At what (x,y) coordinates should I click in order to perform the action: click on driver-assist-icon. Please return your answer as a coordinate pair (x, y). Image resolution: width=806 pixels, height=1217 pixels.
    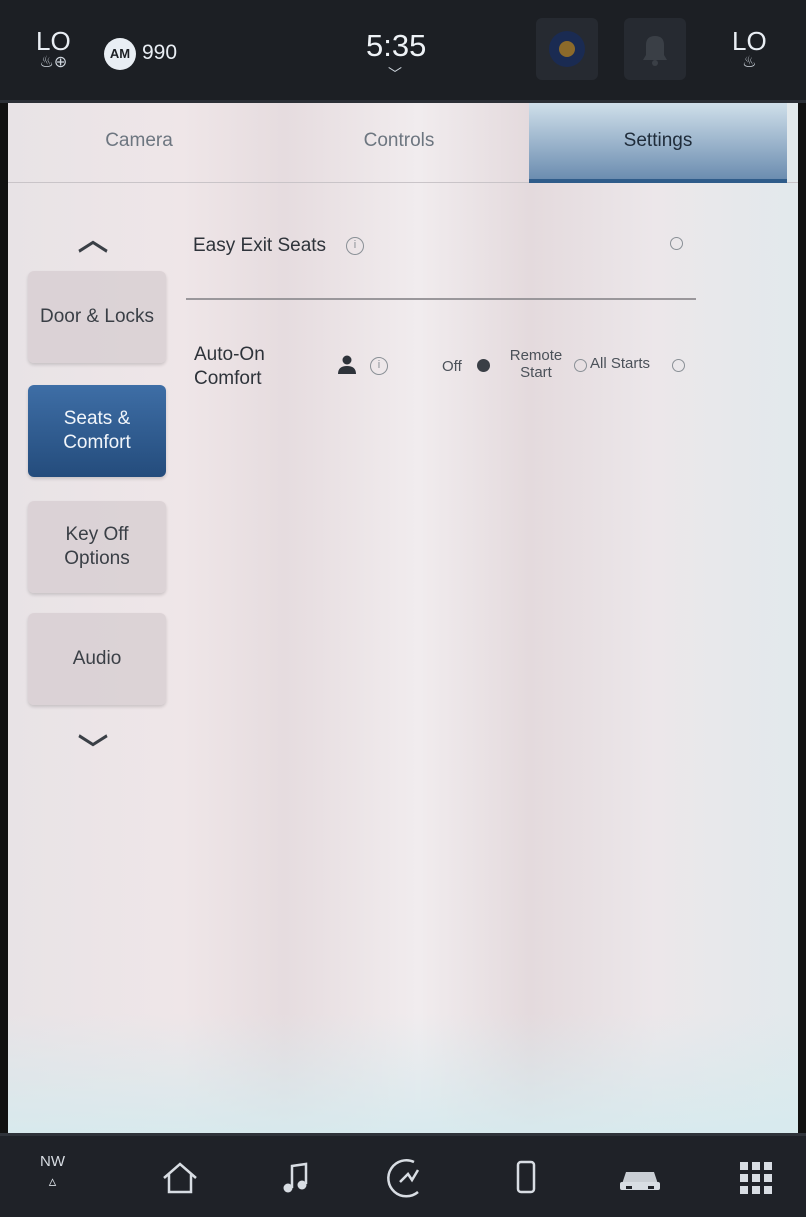
    Looking at the image, I should click on (403, 1178).